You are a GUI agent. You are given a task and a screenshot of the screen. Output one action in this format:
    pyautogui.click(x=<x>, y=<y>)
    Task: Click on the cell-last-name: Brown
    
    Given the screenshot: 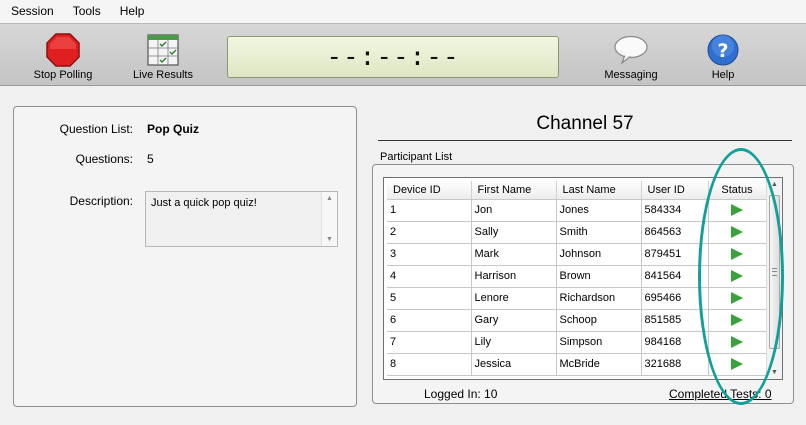 What is the action you would take?
    pyautogui.click(x=599, y=276)
    